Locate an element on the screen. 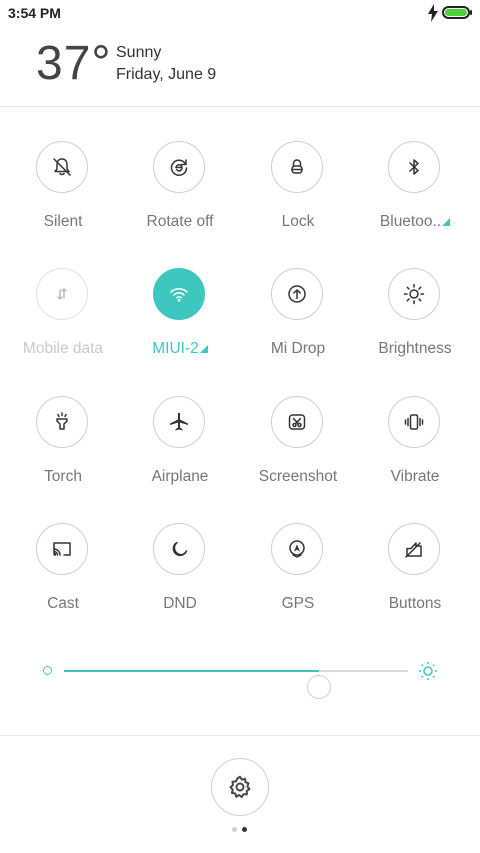  bell-off-button is located at coordinates (62, 167).